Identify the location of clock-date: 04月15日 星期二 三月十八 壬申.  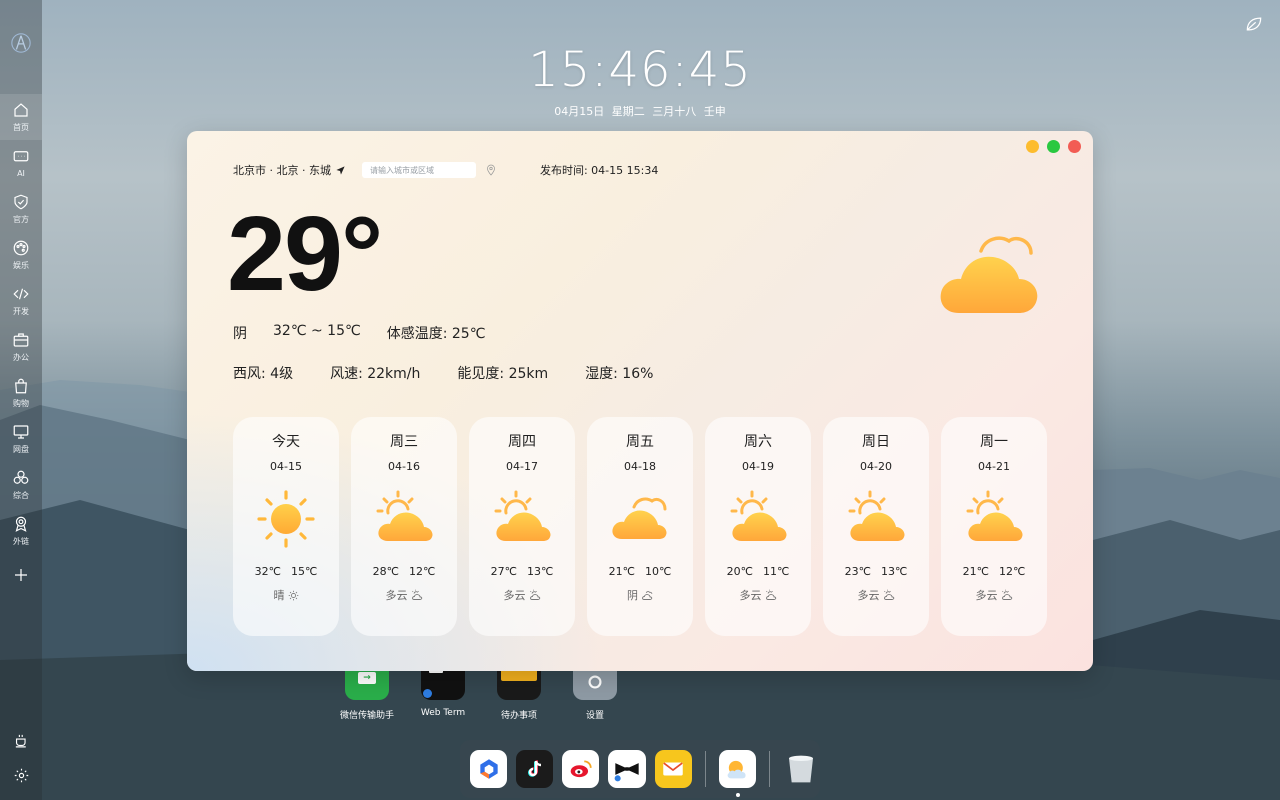
(640, 111).